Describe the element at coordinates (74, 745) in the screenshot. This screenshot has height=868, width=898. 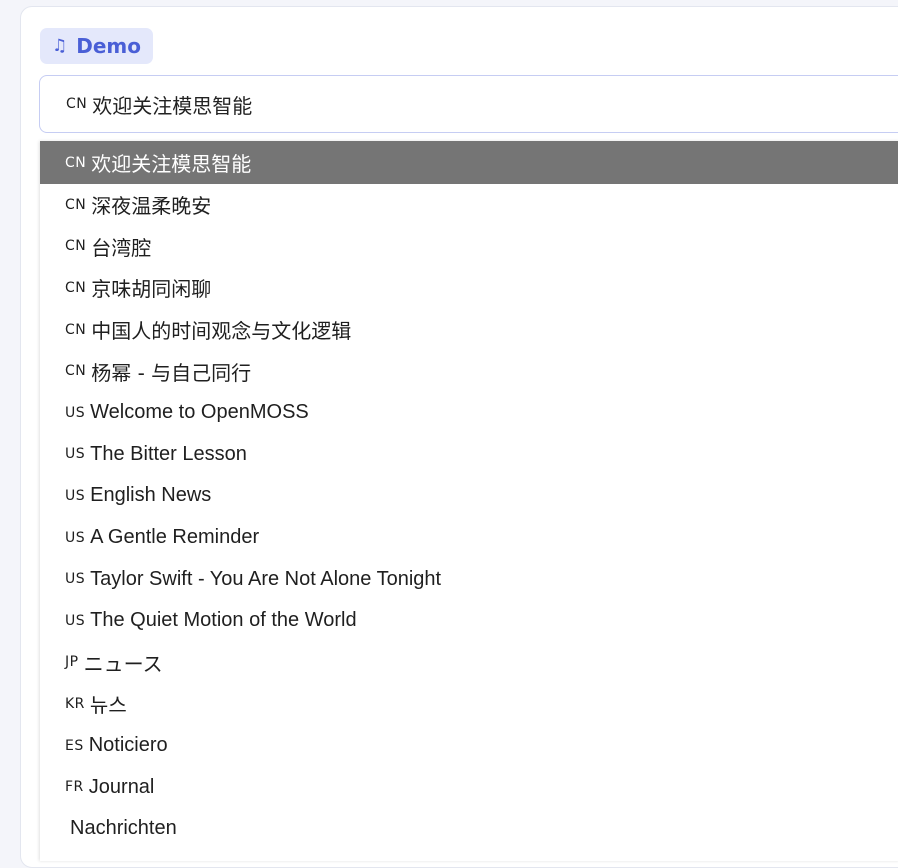
I see `flag-icon: ES` at that location.